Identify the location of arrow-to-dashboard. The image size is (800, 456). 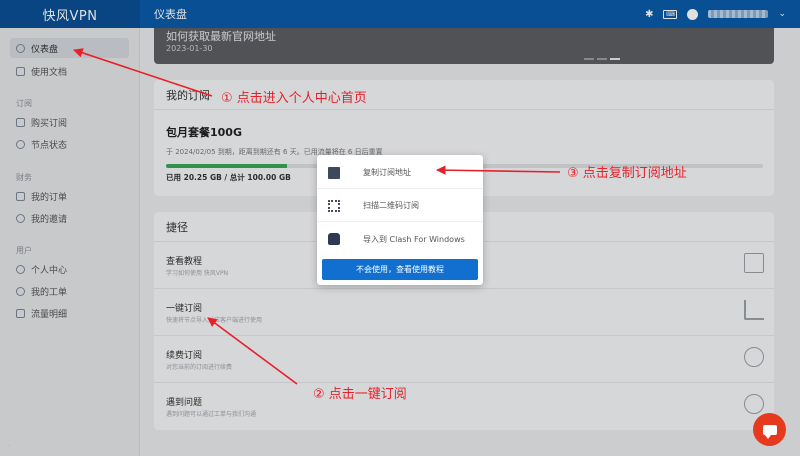
(143, 72).